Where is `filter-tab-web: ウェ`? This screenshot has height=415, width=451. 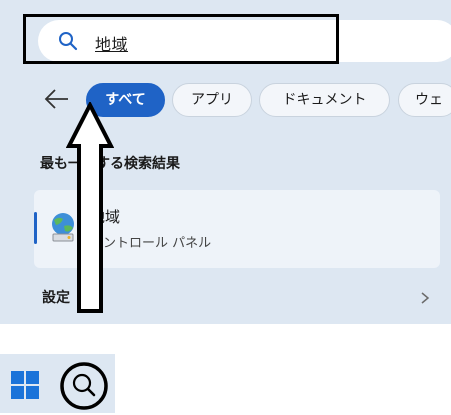 filter-tab-web: ウェ is located at coordinates (424, 100).